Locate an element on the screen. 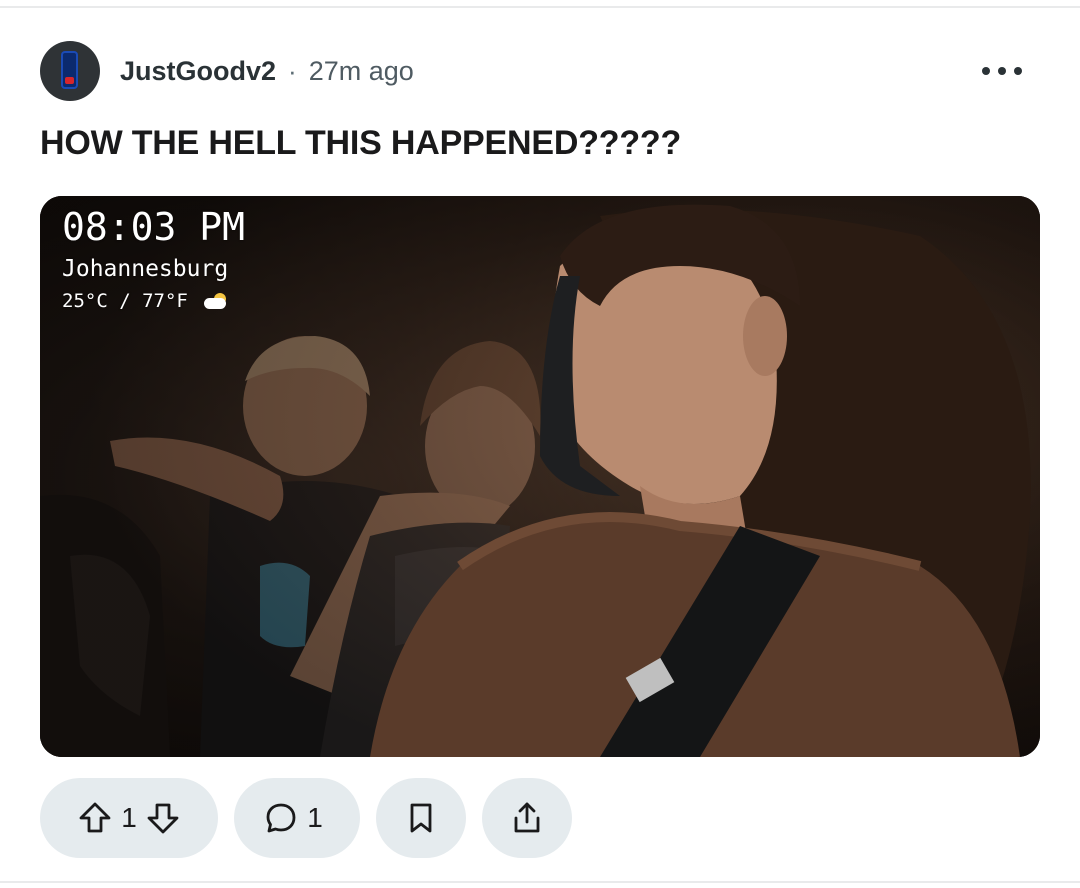 This screenshot has height=888, width=1080. post-title: HOW THE HELL THIS HAPPENED????? is located at coordinates (540, 143).